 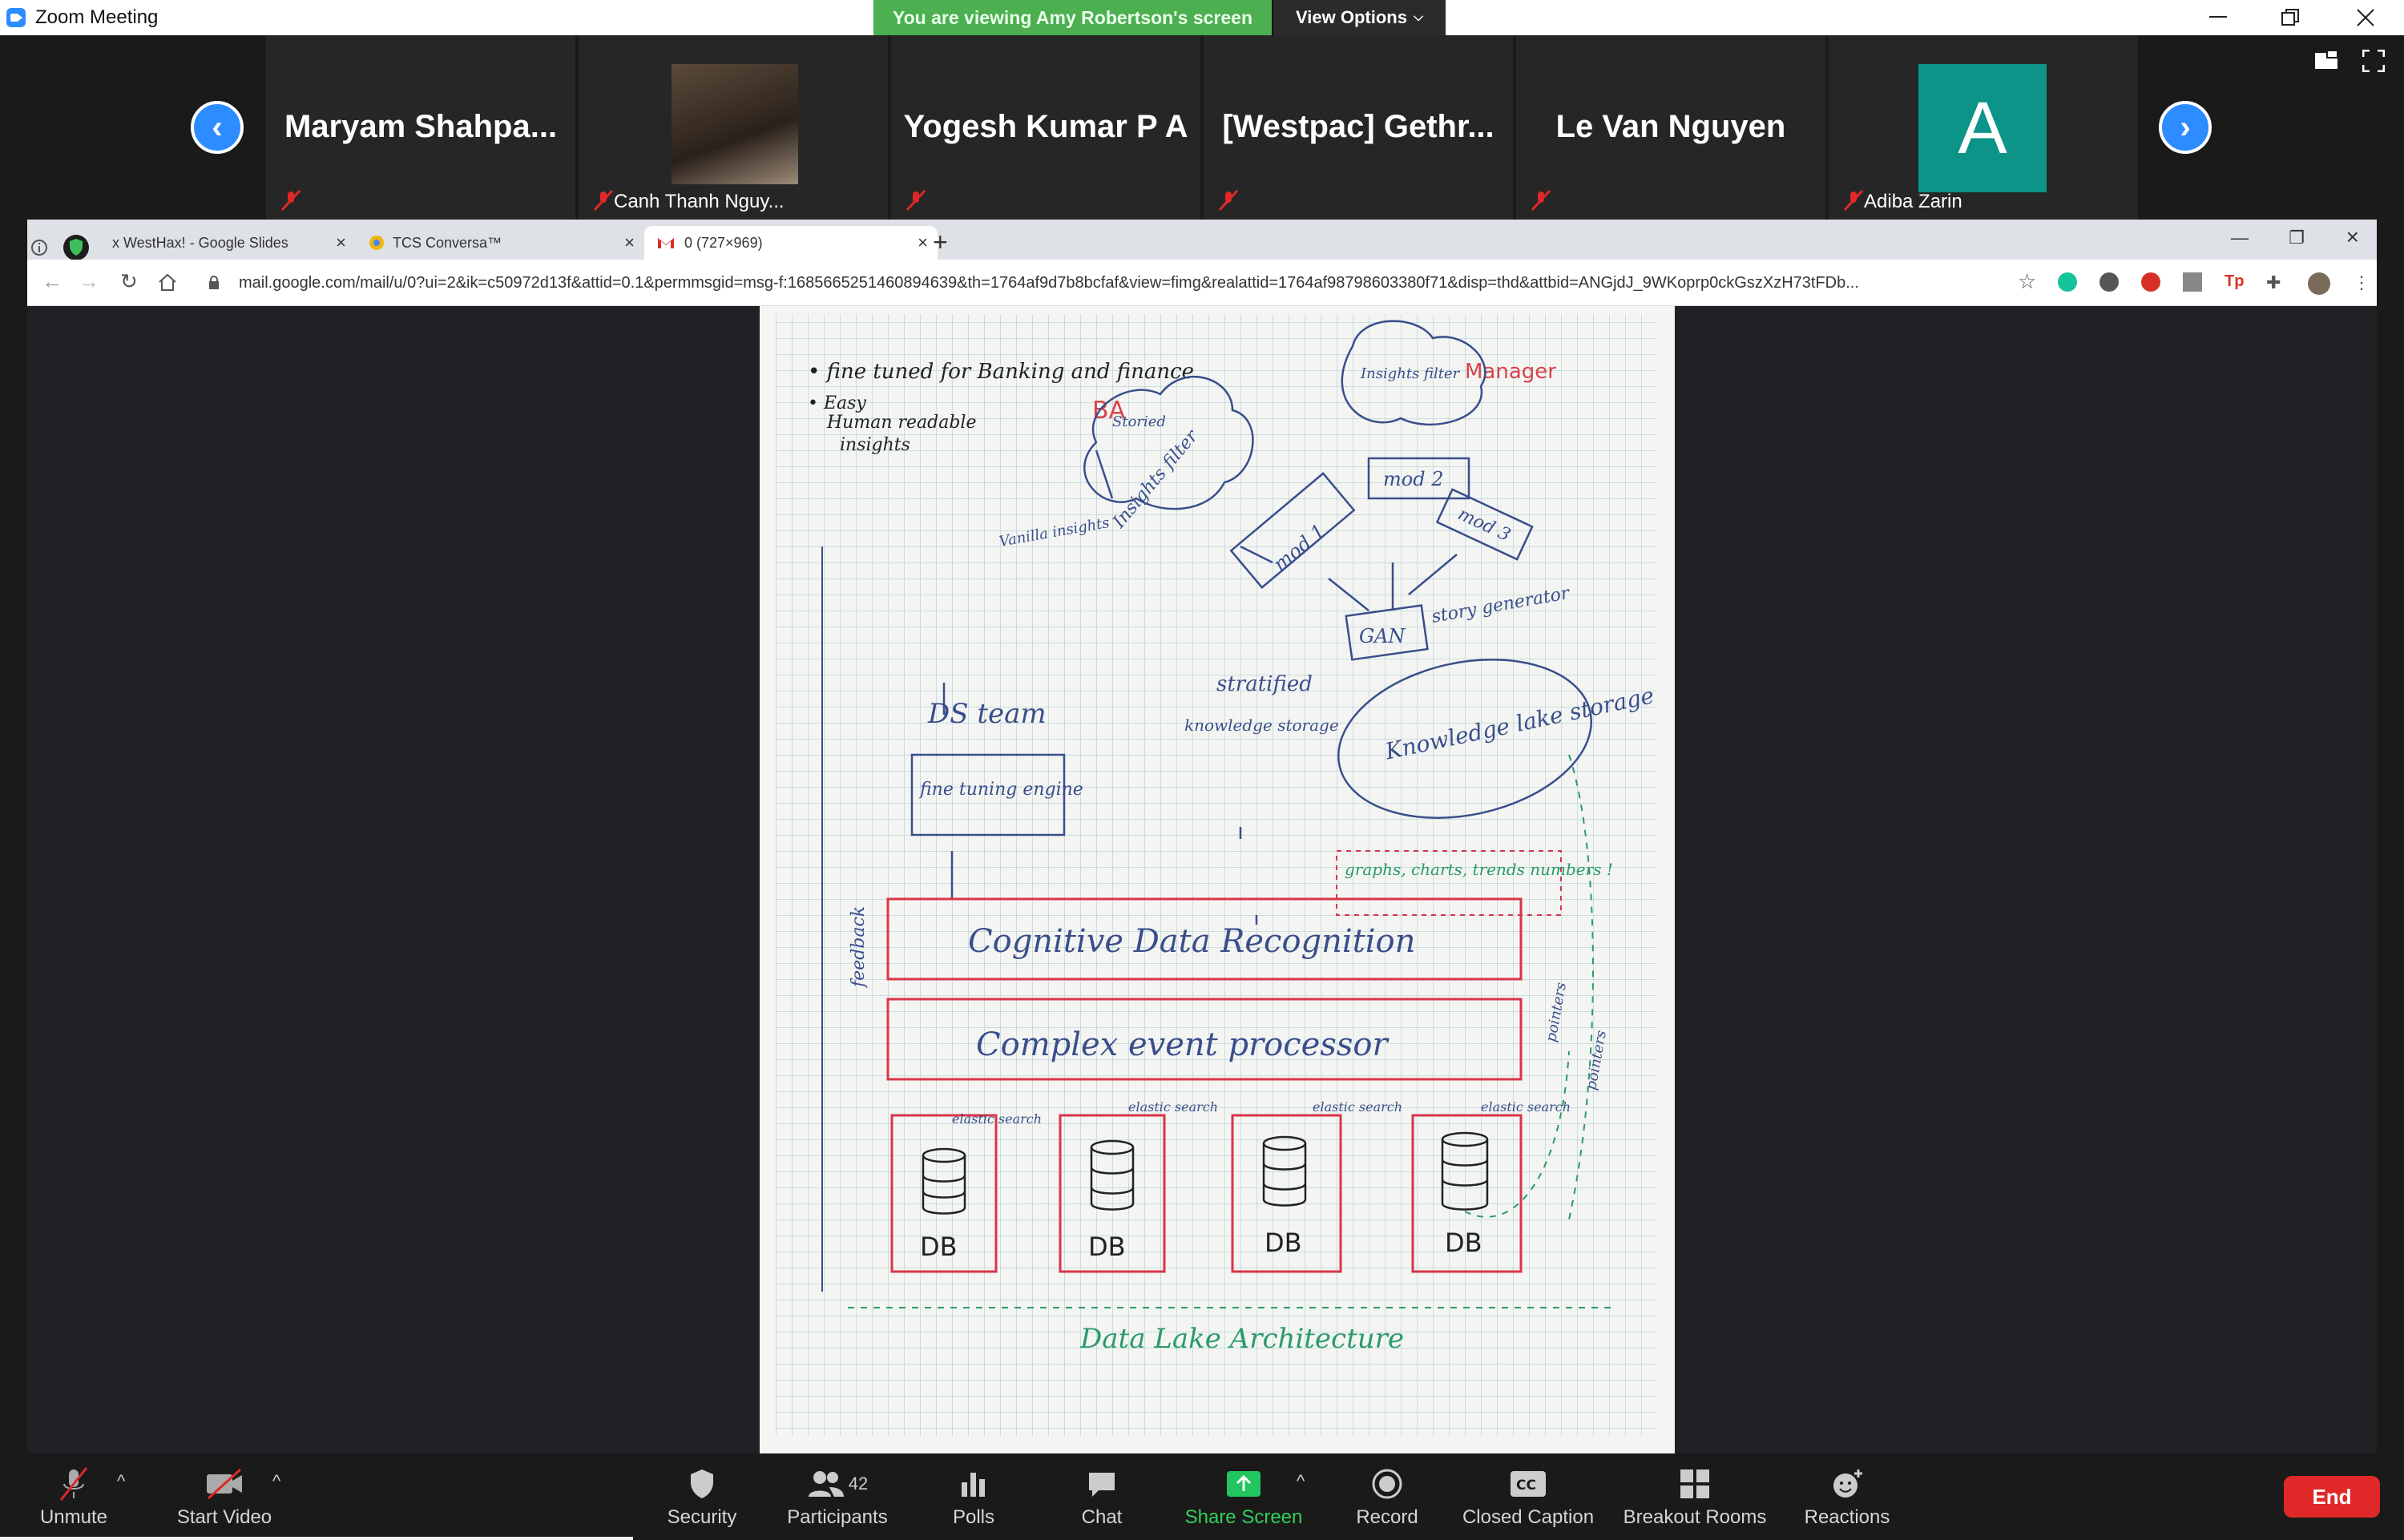 I want to click on end-meeting-button: End, so click(x=2332, y=1497).